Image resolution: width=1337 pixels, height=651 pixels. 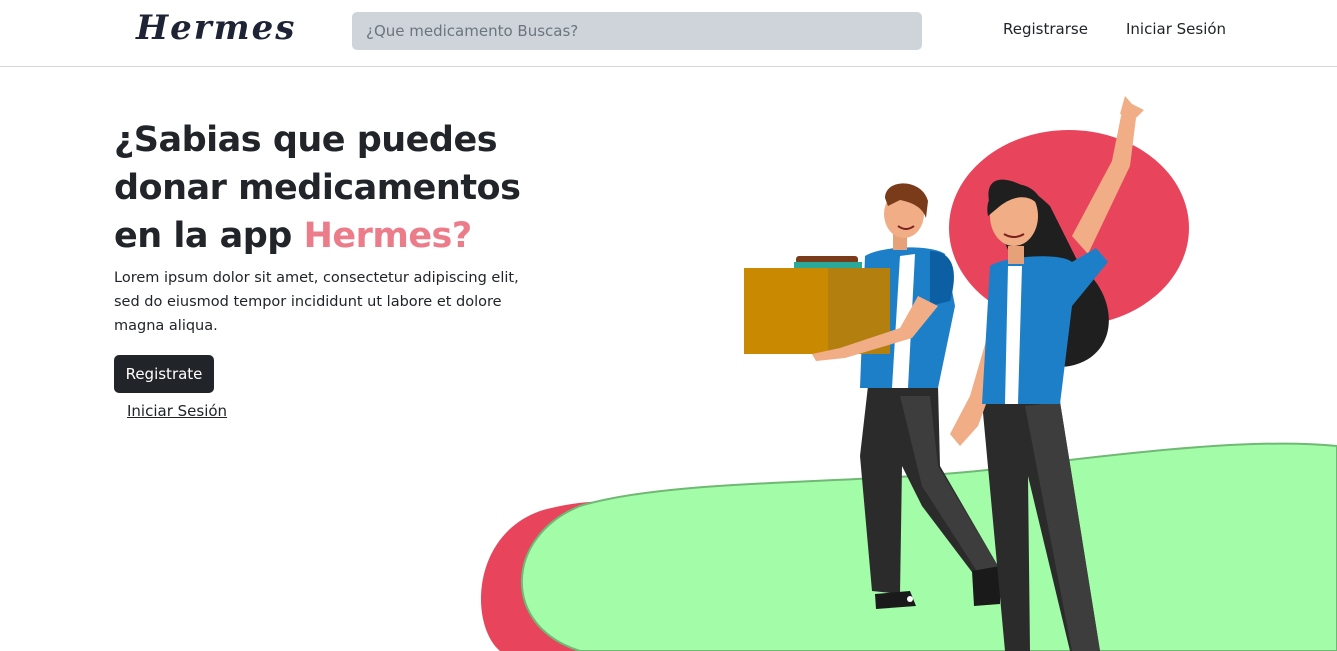 I want to click on brand-logo: Hermes, so click(x=216, y=28).